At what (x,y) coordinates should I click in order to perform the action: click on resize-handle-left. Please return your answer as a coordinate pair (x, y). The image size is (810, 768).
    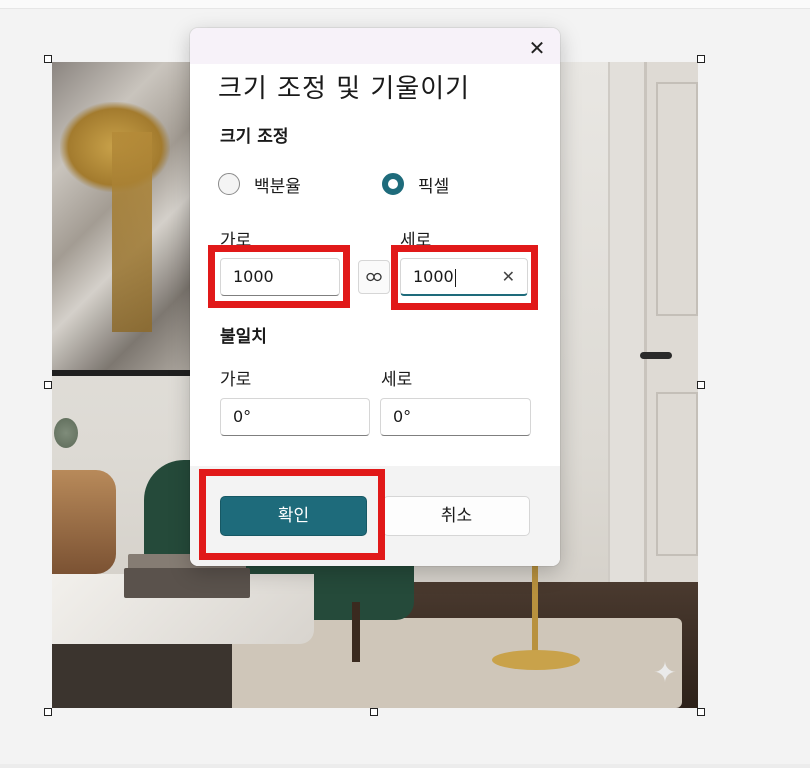
    Looking at the image, I should click on (48, 385).